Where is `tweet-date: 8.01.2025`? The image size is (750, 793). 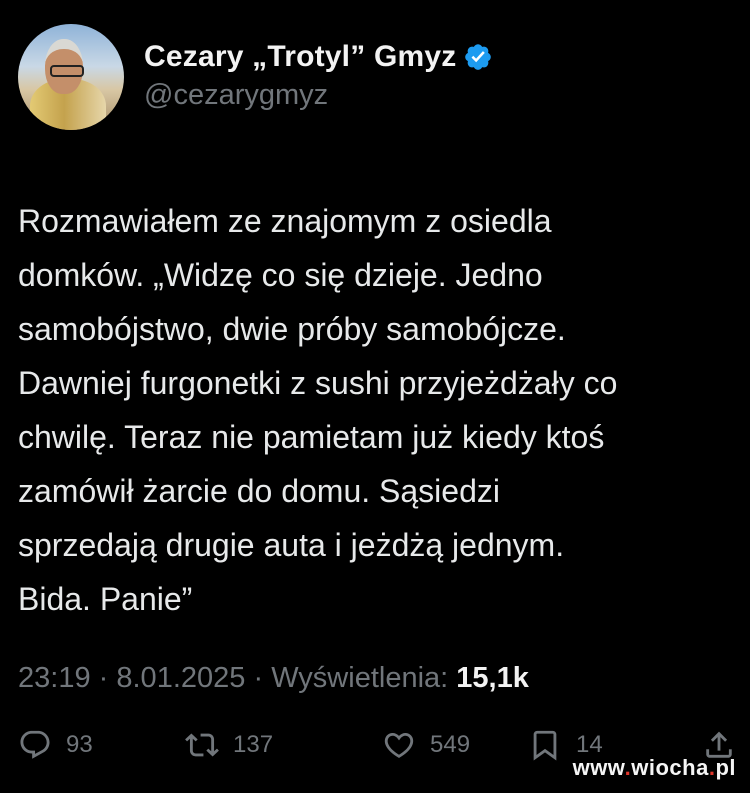 tweet-date: 8.01.2025 is located at coordinates (180, 678).